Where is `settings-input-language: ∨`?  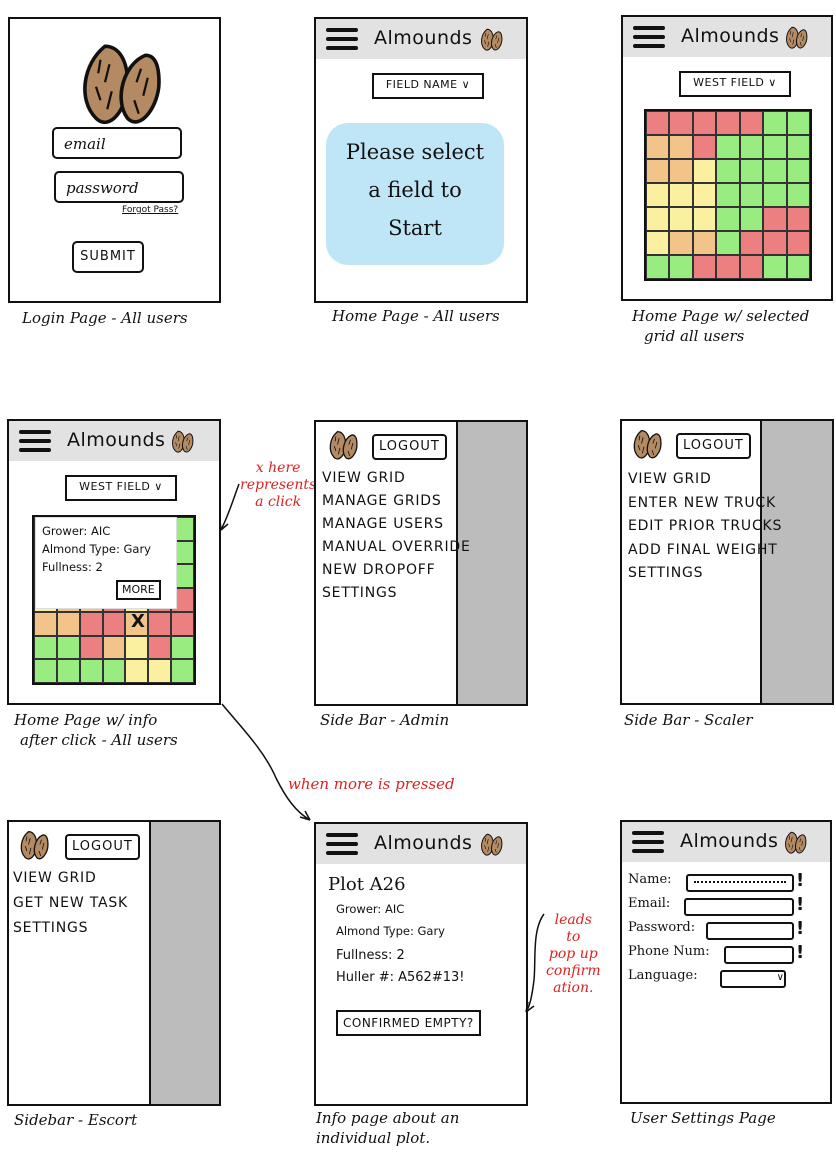 settings-input-language: ∨ is located at coordinates (753, 979).